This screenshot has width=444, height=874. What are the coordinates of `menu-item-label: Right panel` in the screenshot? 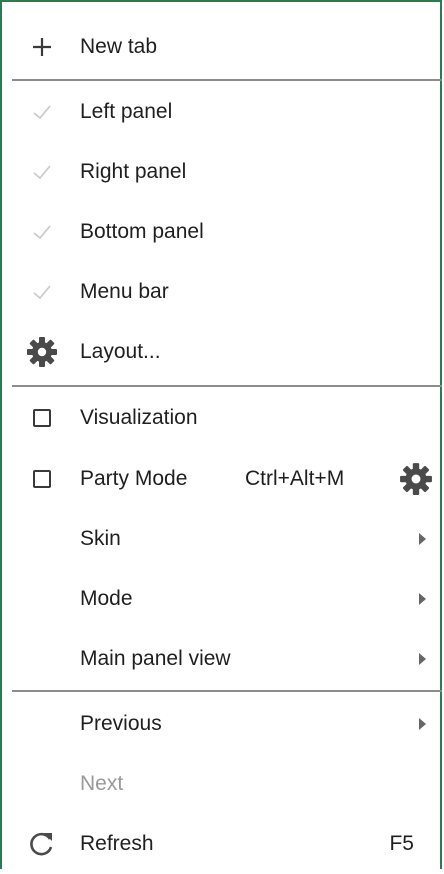 It's located at (133, 171).